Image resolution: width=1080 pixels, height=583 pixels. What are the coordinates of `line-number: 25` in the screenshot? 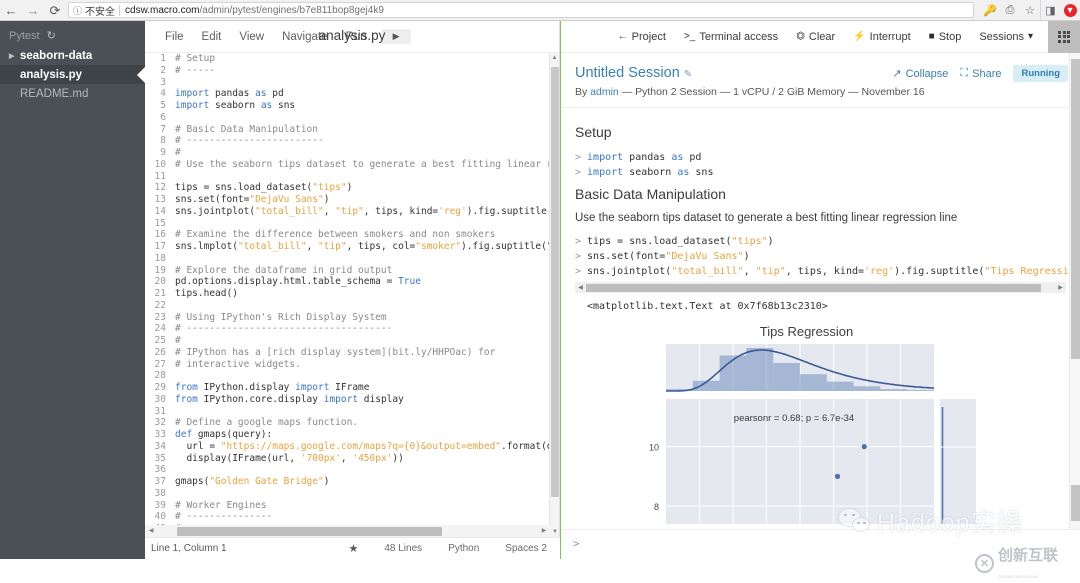 It's located at (160, 340).